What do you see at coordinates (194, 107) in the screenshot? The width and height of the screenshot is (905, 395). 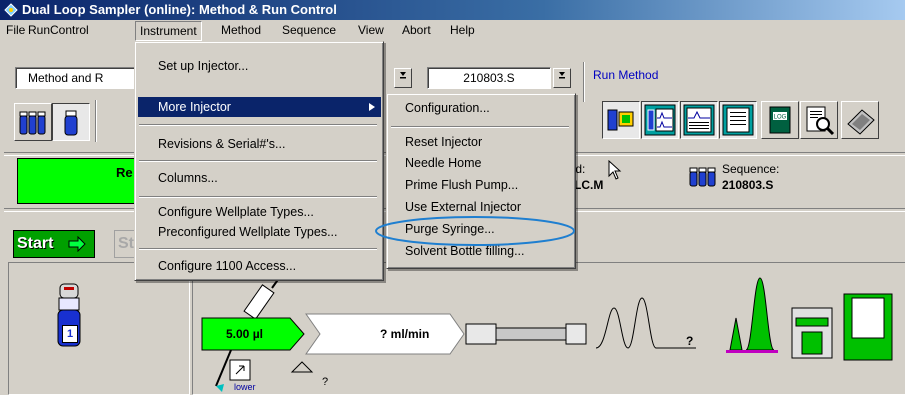 I see `more-injector-label: More Injector` at bounding box center [194, 107].